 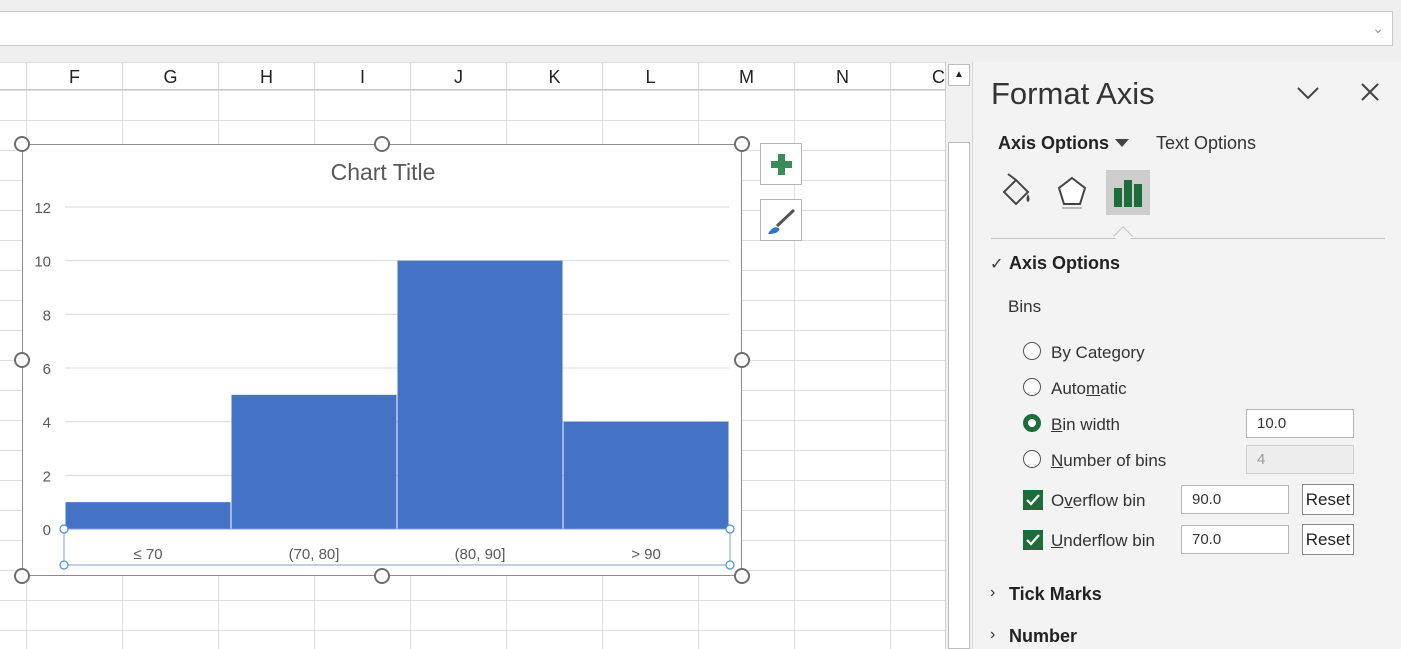 I want to click on resize-handle-bottom-right, so click(x=742, y=576).